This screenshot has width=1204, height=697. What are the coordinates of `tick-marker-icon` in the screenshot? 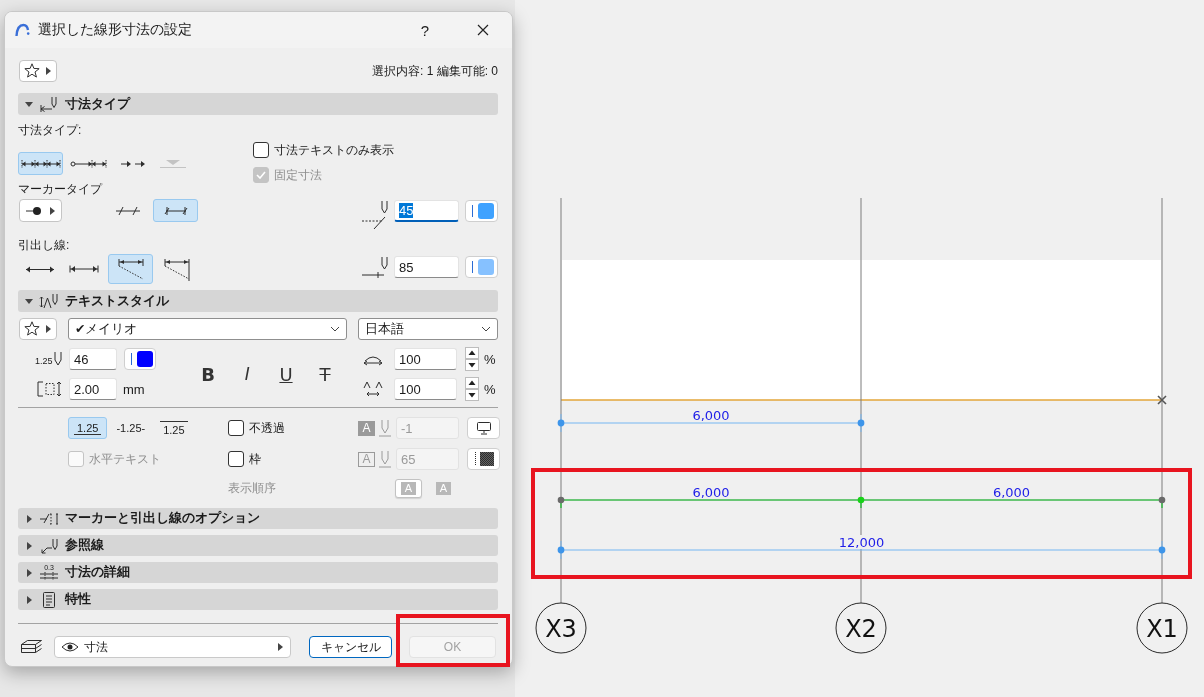 It's located at (175, 210).